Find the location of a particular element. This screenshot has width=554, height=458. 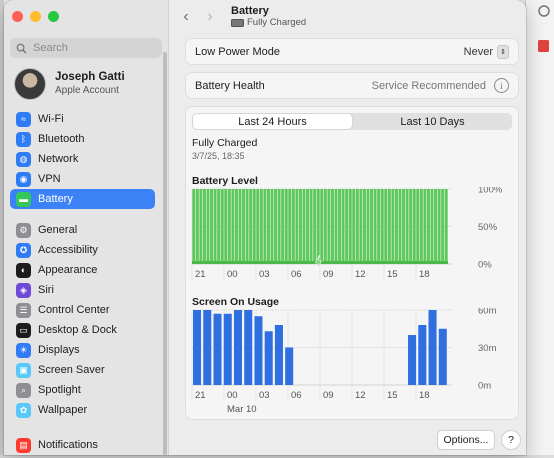

sidebar-item-displays: ☀ Displays is located at coordinates (82, 350).